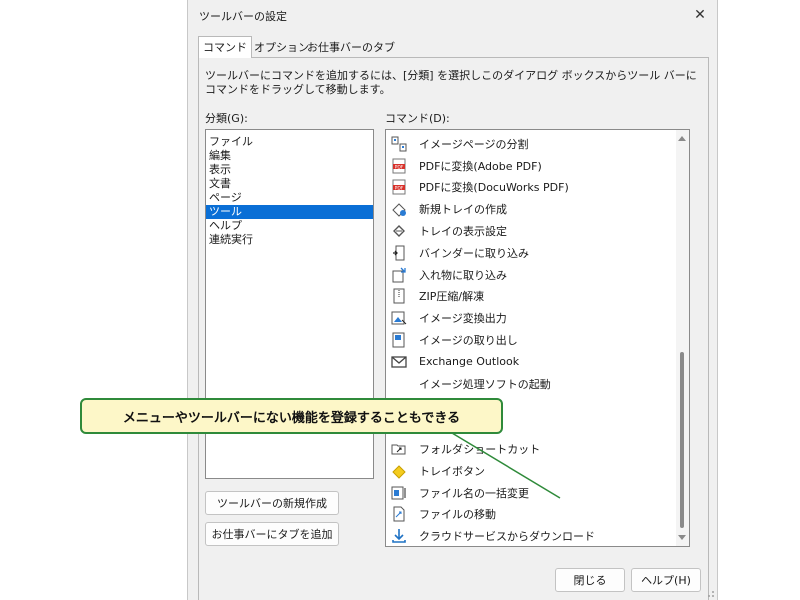 The height and width of the screenshot is (600, 800). Describe the element at coordinates (494, 188) in the screenshot. I see `command-label-text: PDFに変換(DocuWorks PDF)` at that location.